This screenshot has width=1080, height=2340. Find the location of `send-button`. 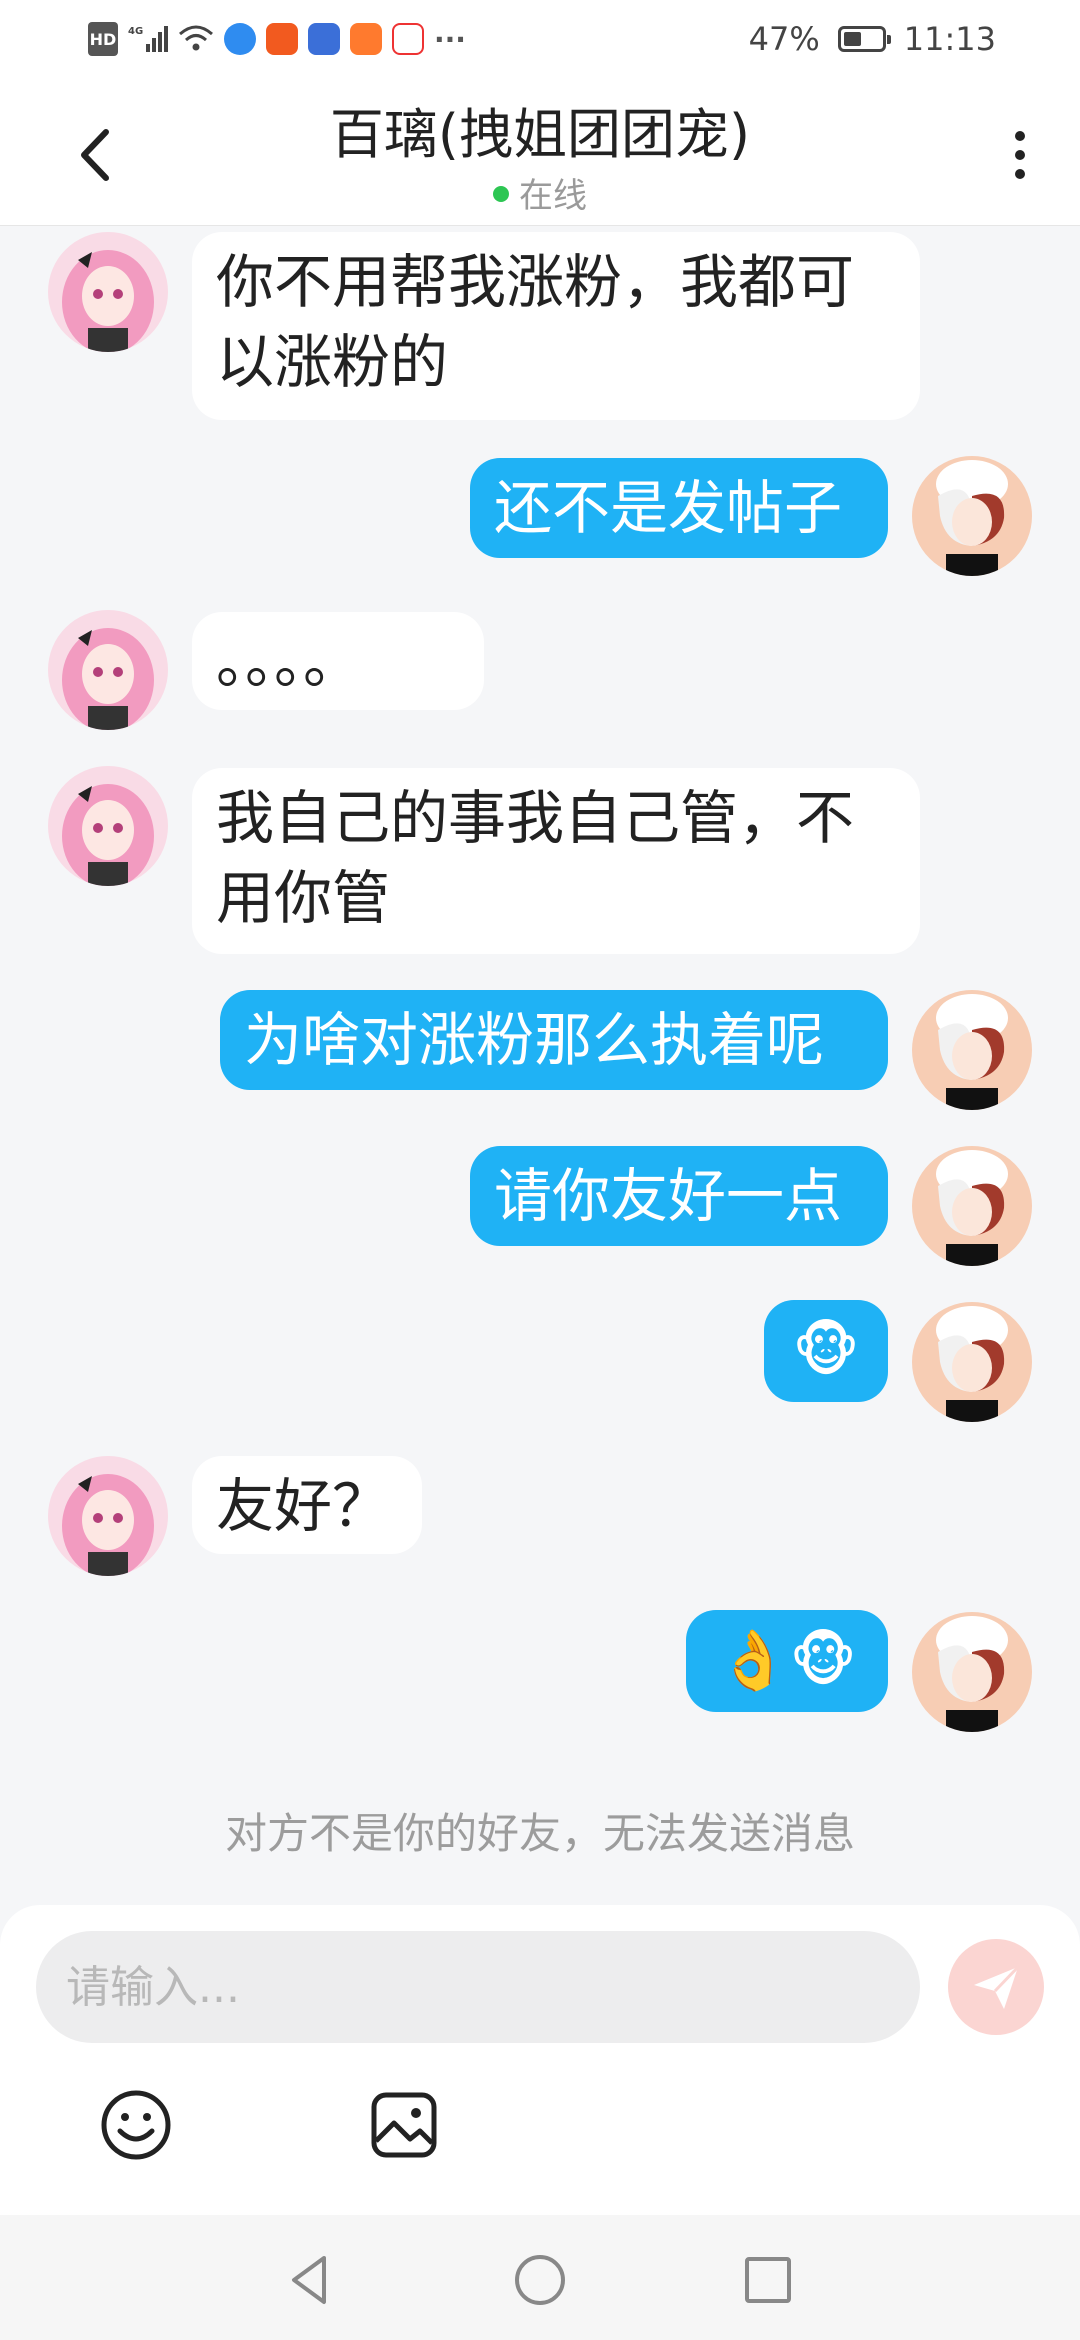

send-button is located at coordinates (996, 1987).